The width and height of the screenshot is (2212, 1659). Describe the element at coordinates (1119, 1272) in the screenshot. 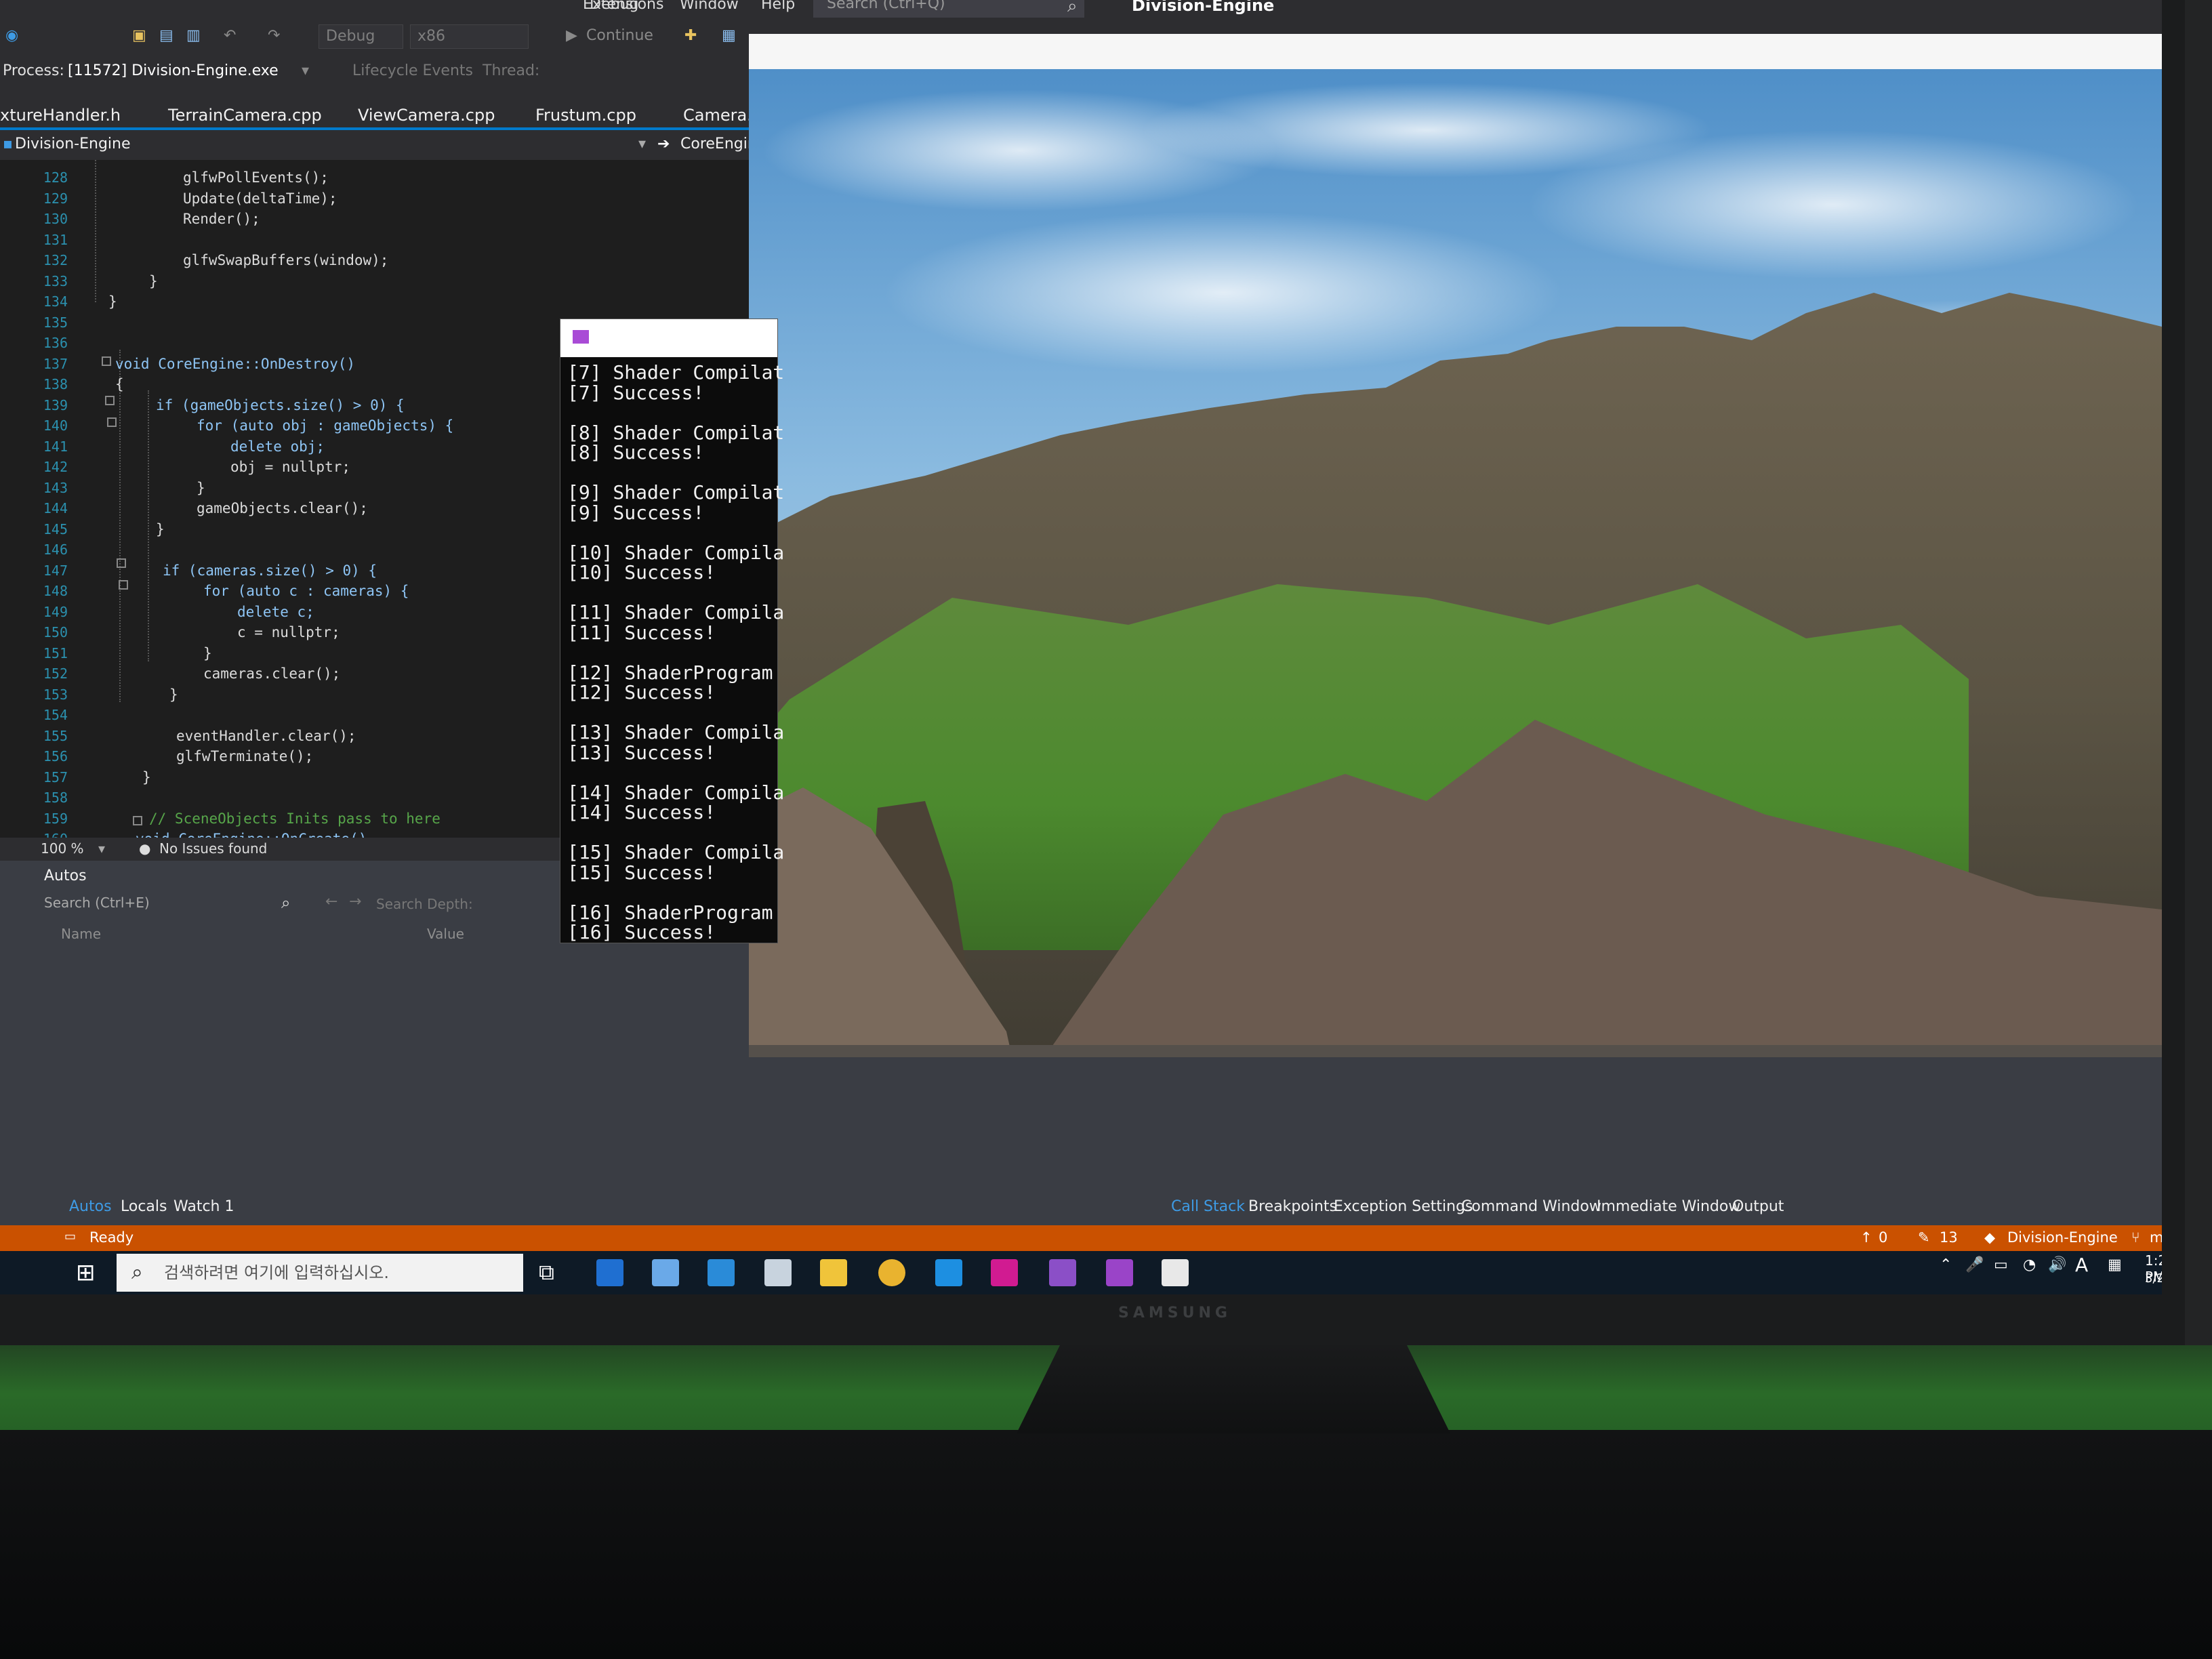

I see `console-app-icon` at that location.